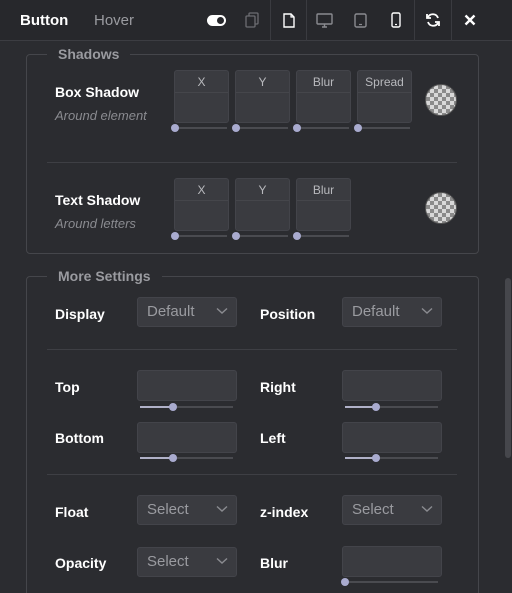  I want to click on box-shadow-x-slider, so click(199, 128).